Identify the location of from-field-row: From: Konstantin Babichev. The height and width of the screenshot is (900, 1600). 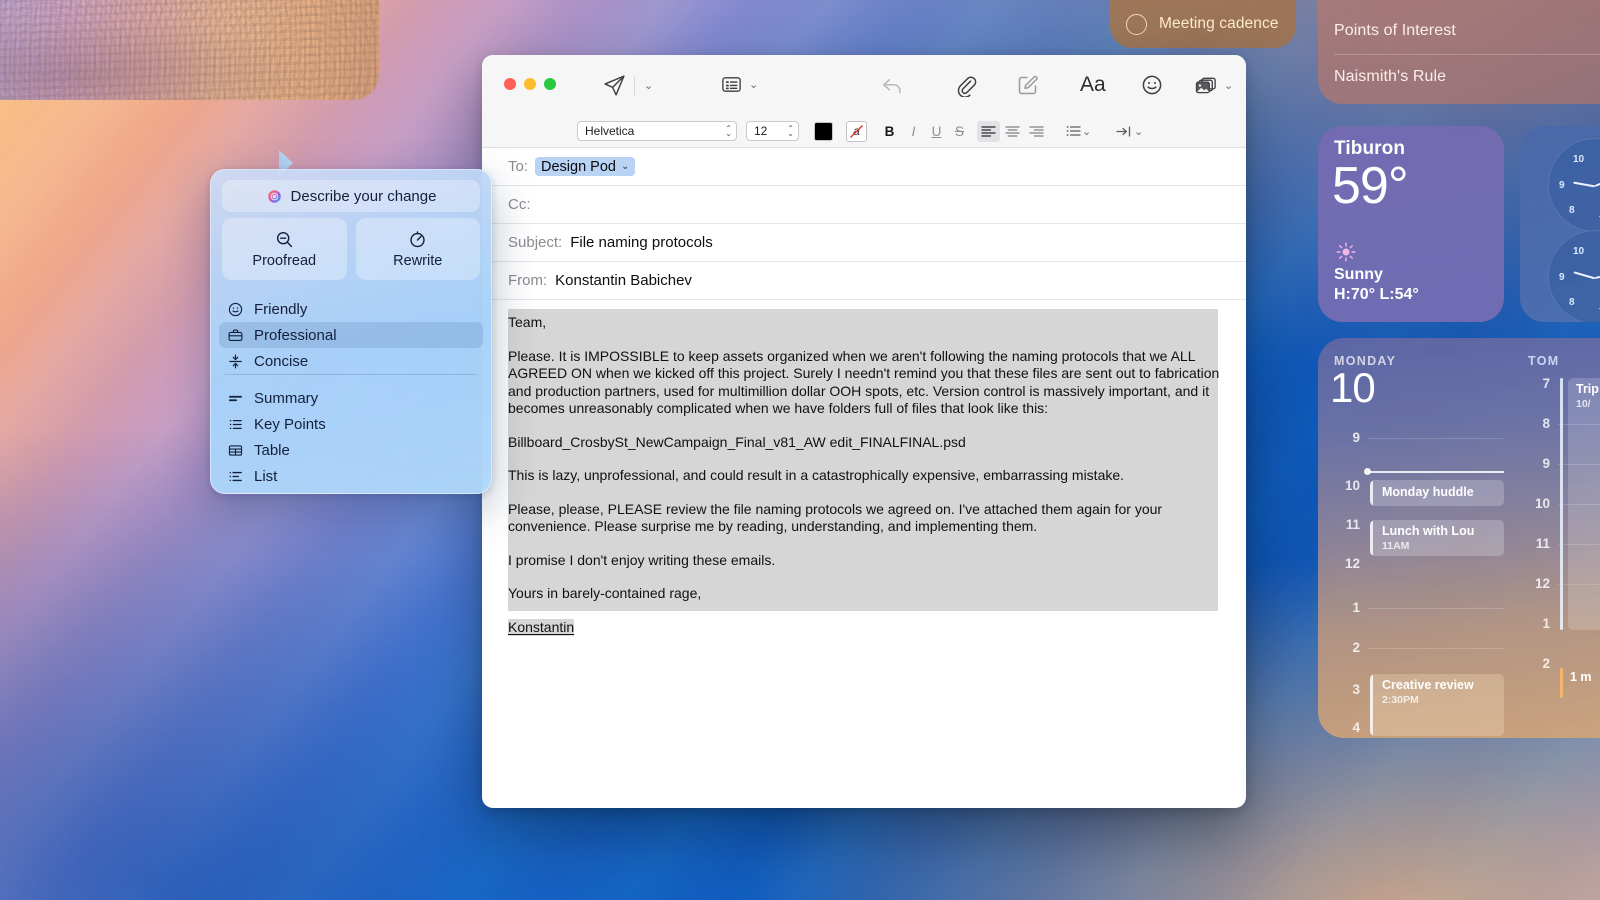
(864, 281).